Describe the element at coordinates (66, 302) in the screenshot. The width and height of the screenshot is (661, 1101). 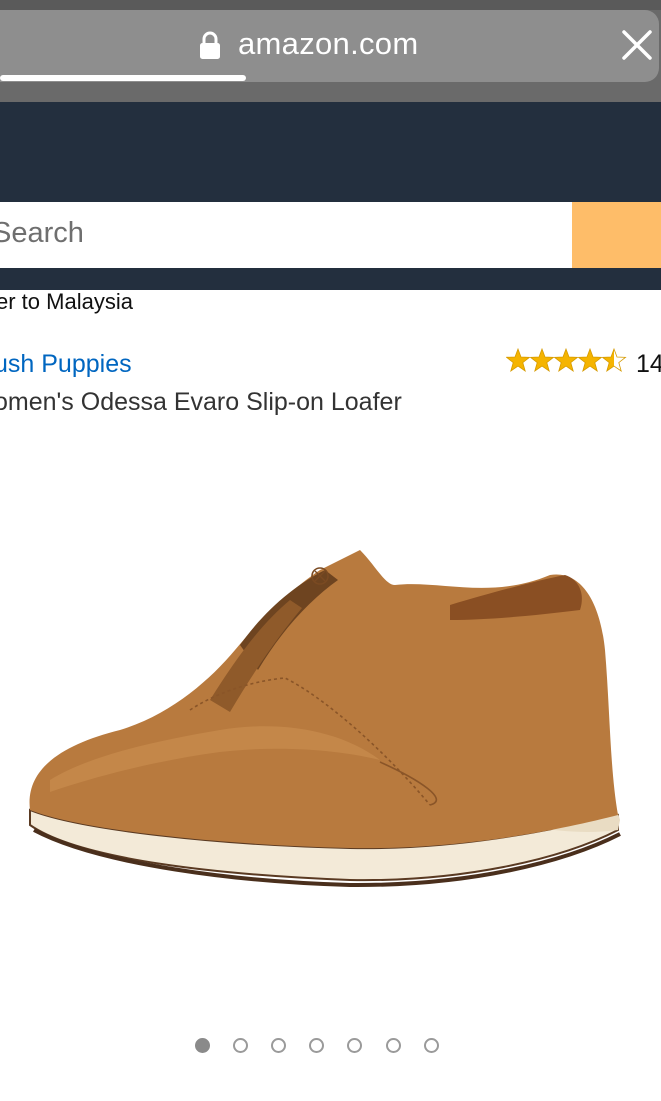
I see `deliver-to-location: er to Malaysia` at that location.